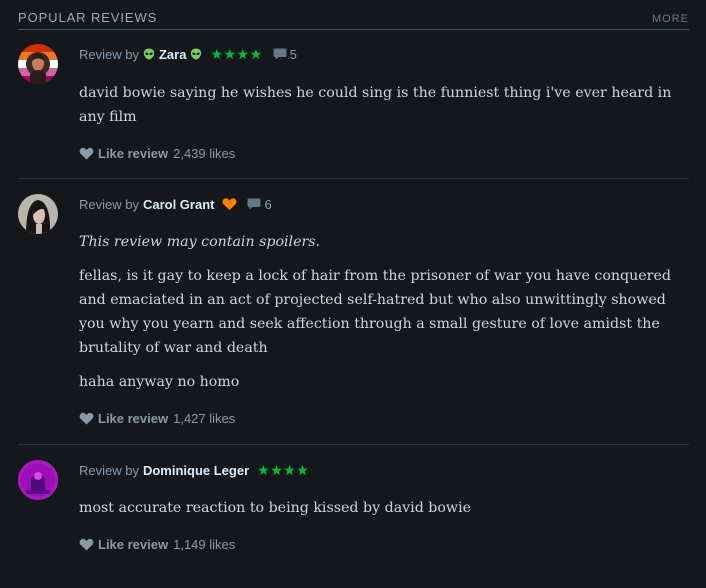 Image resolution: width=706 pixels, height=588 pixels. Describe the element at coordinates (268, 204) in the screenshot. I see `comment-count-value: 6` at that location.